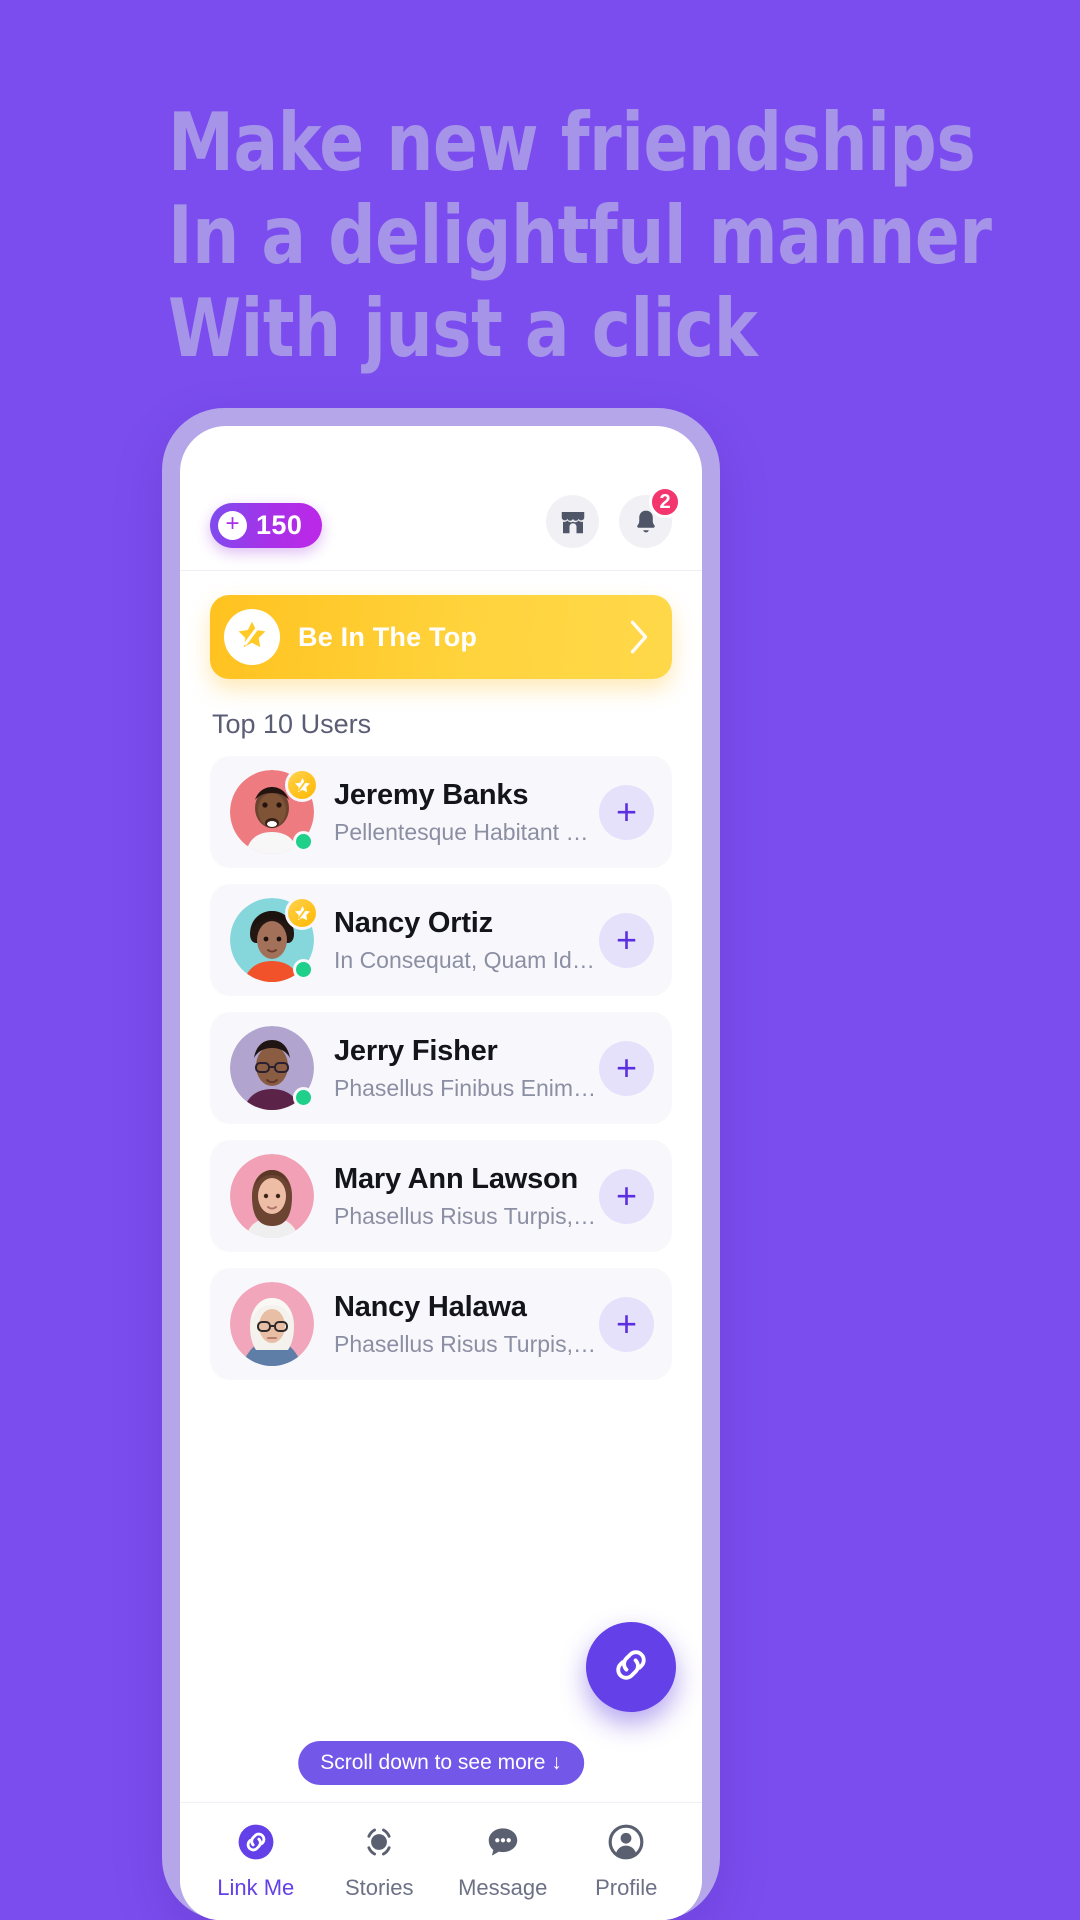 This screenshot has height=1920, width=1080. What do you see at coordinates (463, 328) in the screenshot?
I see `hero-line-3: With just a click` at bounding box center [463, 328].